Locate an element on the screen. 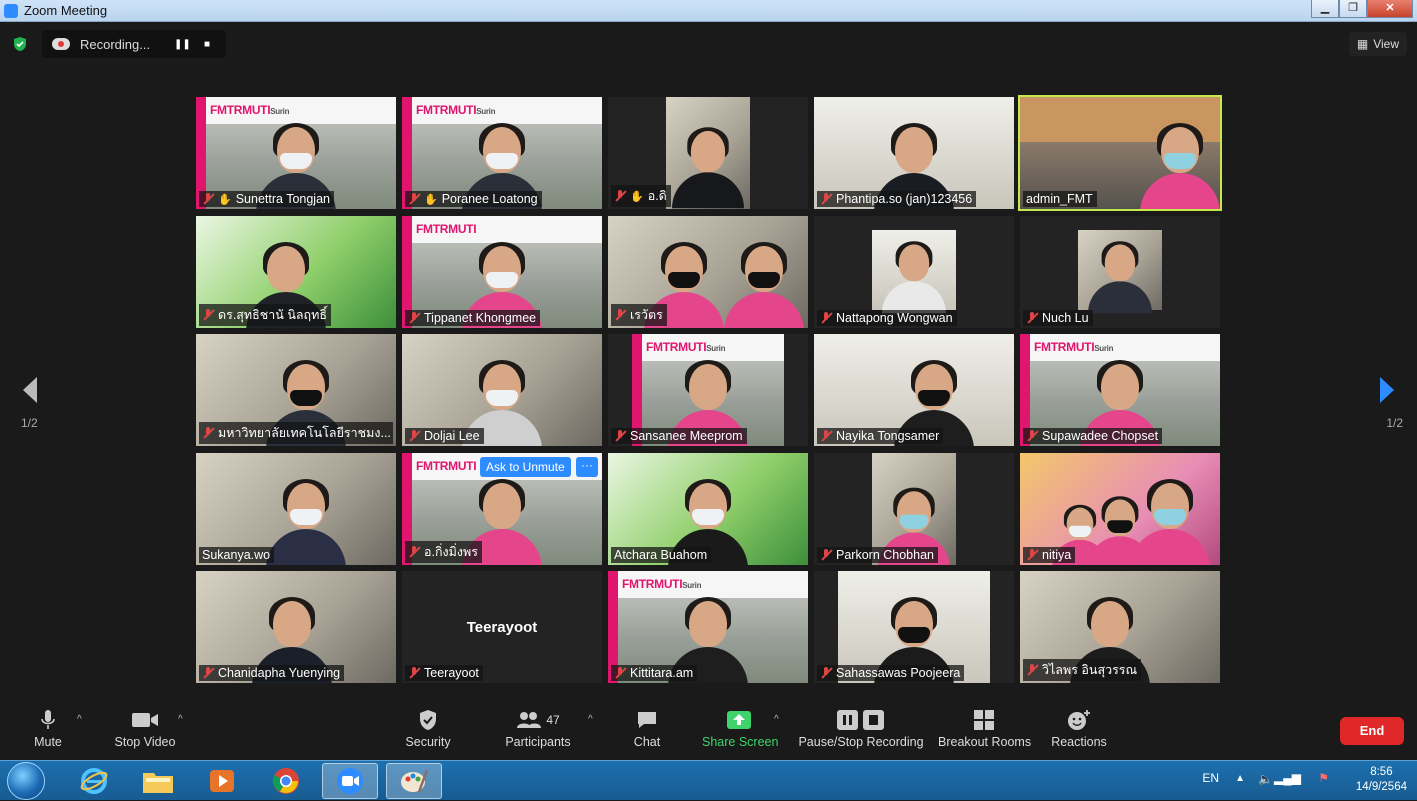 Image resolution: width=1417 pixels, height=801 pixels. active-speaker-tile: admin_FMT is located at coordinates (1120, 153).